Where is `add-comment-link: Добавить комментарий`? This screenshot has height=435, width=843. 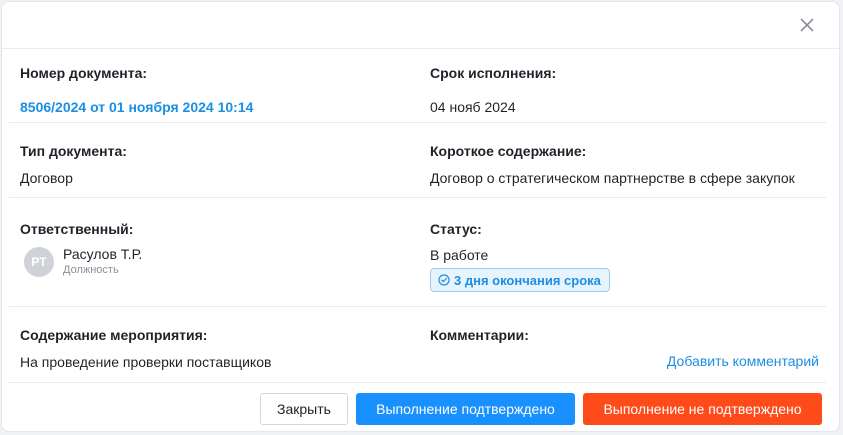
add-comment-link: Добавить комментарий is located at coordinates (743, 361).